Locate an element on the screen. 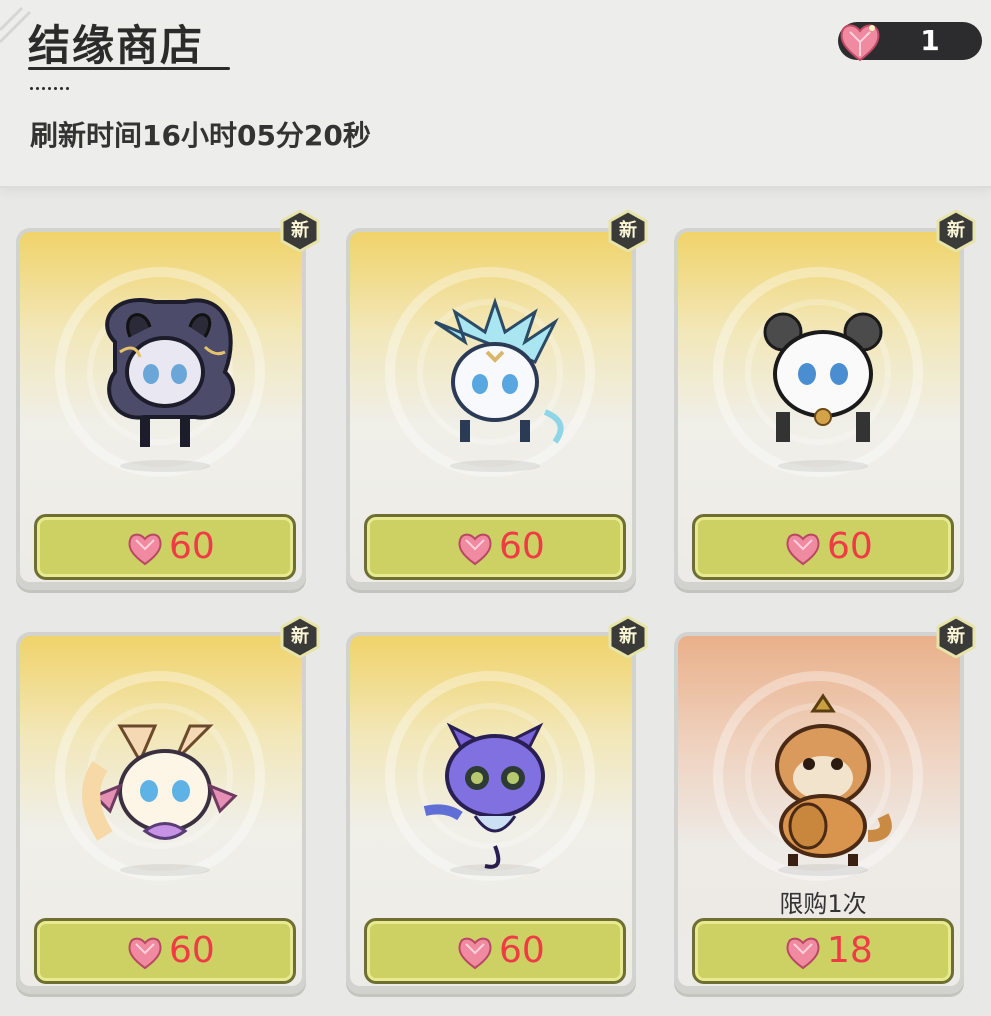 The width and height of the screenshot is (991, 1016). price-value: 18 is located at coordinates (850, 950).